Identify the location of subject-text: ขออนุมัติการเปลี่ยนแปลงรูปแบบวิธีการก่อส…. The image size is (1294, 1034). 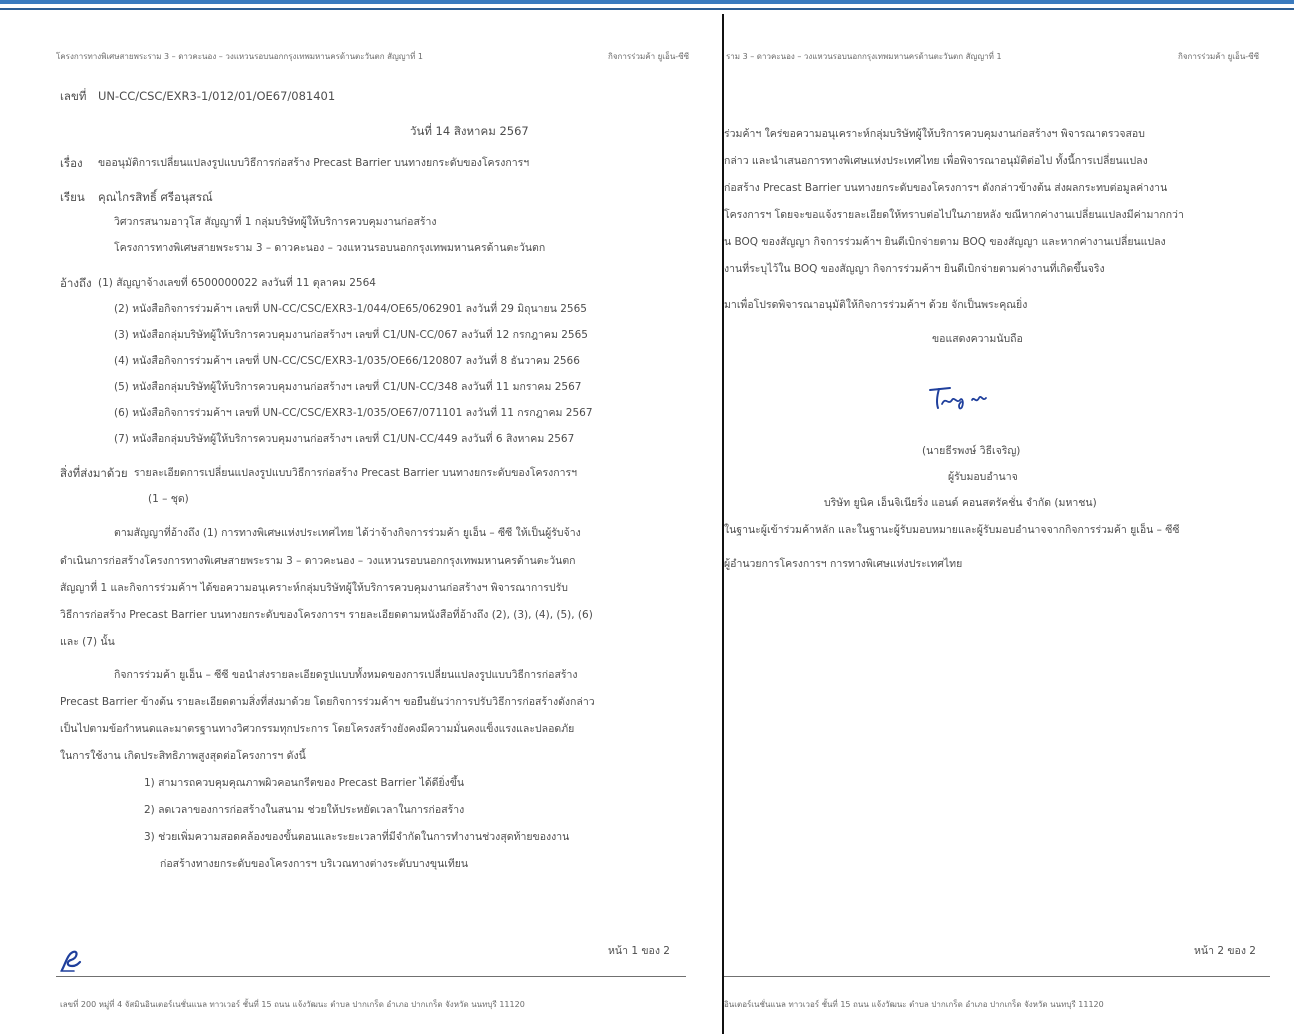
(314, 163).